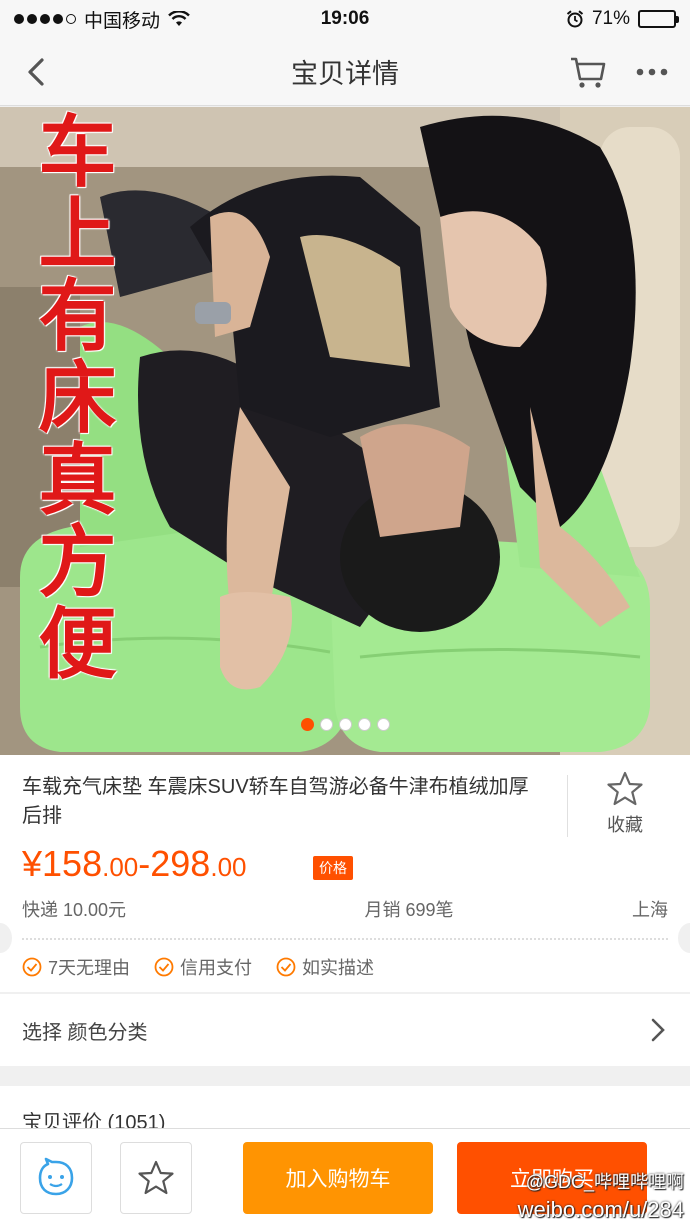  I want to click on watermark-handle: @GDC_哔哩哔哩啊, so click(604, 1182).